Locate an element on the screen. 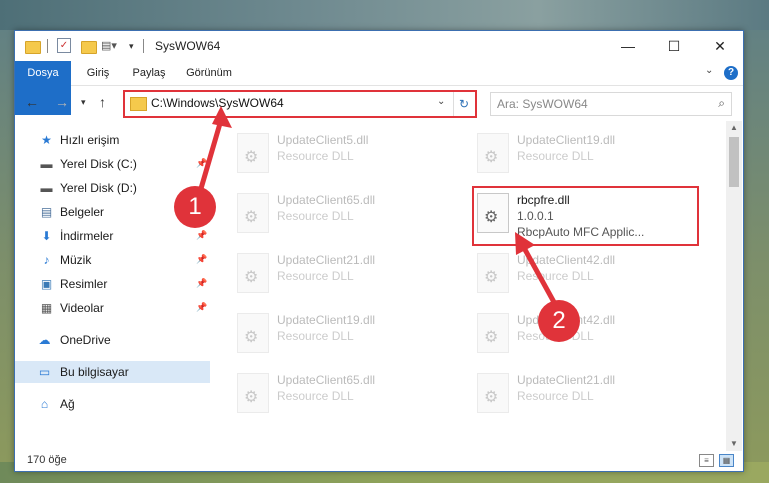 Image resolution: width=769 pixels, height=483 pixels. ribbon: Dosya Giriş Paylaş Görünüm ⌄ ? is located at coordinates (379, 88).